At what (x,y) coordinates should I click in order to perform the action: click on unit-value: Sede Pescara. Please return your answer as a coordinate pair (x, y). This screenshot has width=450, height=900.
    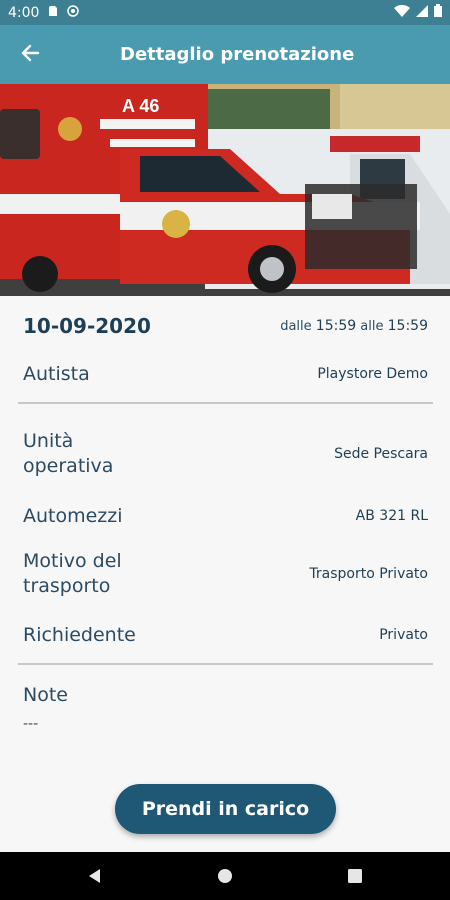
    Looking at the image, I should click on (381, 454).